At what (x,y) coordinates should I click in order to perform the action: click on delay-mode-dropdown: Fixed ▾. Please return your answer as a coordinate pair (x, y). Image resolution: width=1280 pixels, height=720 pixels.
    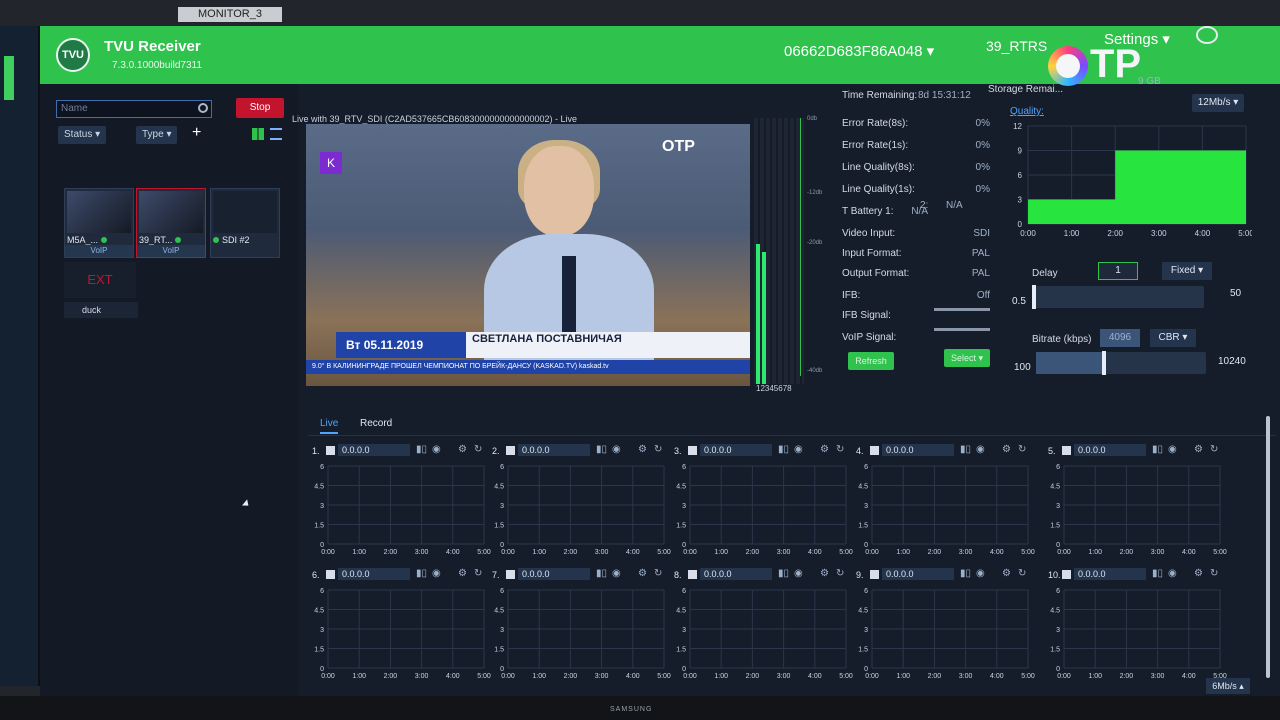
    Looking at the image, I should click on (1187, 271).